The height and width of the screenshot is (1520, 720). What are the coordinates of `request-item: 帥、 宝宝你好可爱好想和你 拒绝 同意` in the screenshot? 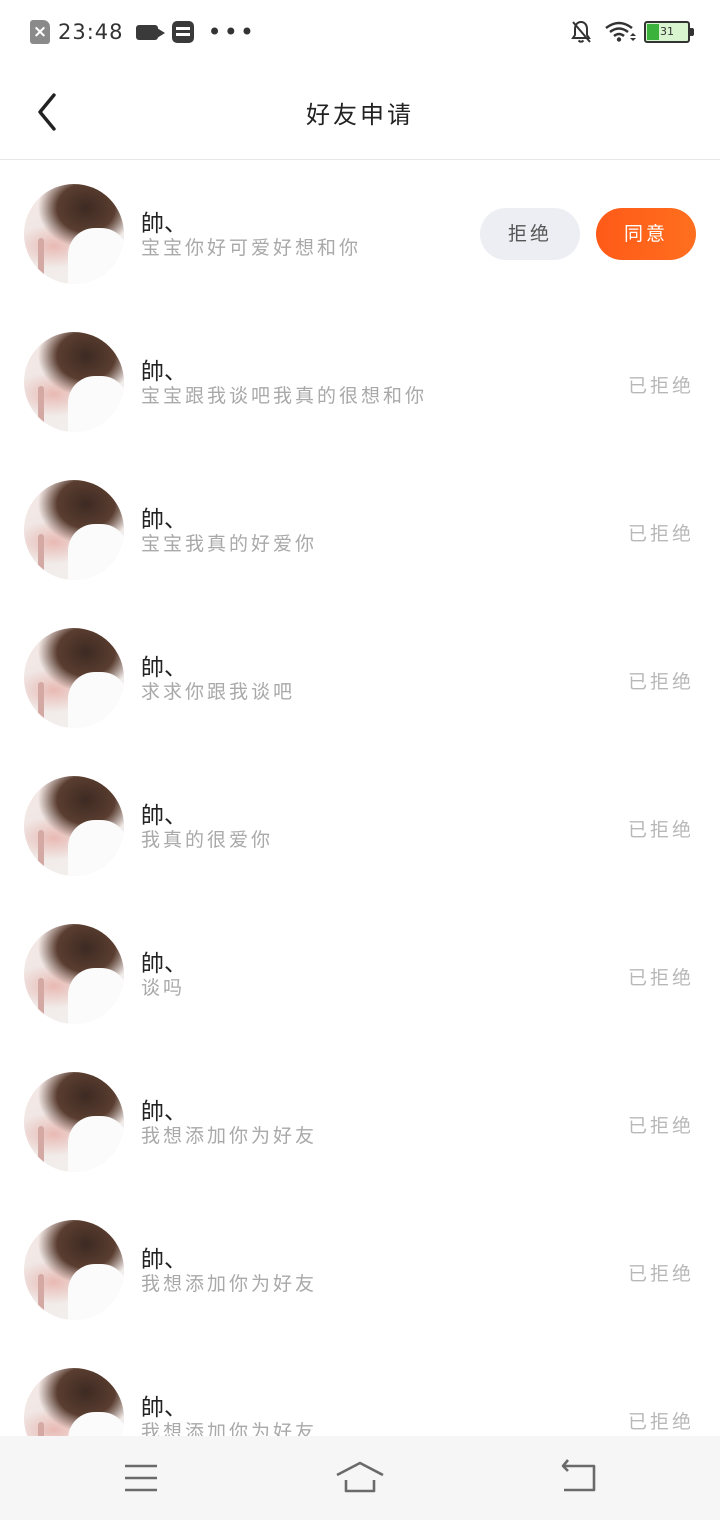 It's located at (360, 234).